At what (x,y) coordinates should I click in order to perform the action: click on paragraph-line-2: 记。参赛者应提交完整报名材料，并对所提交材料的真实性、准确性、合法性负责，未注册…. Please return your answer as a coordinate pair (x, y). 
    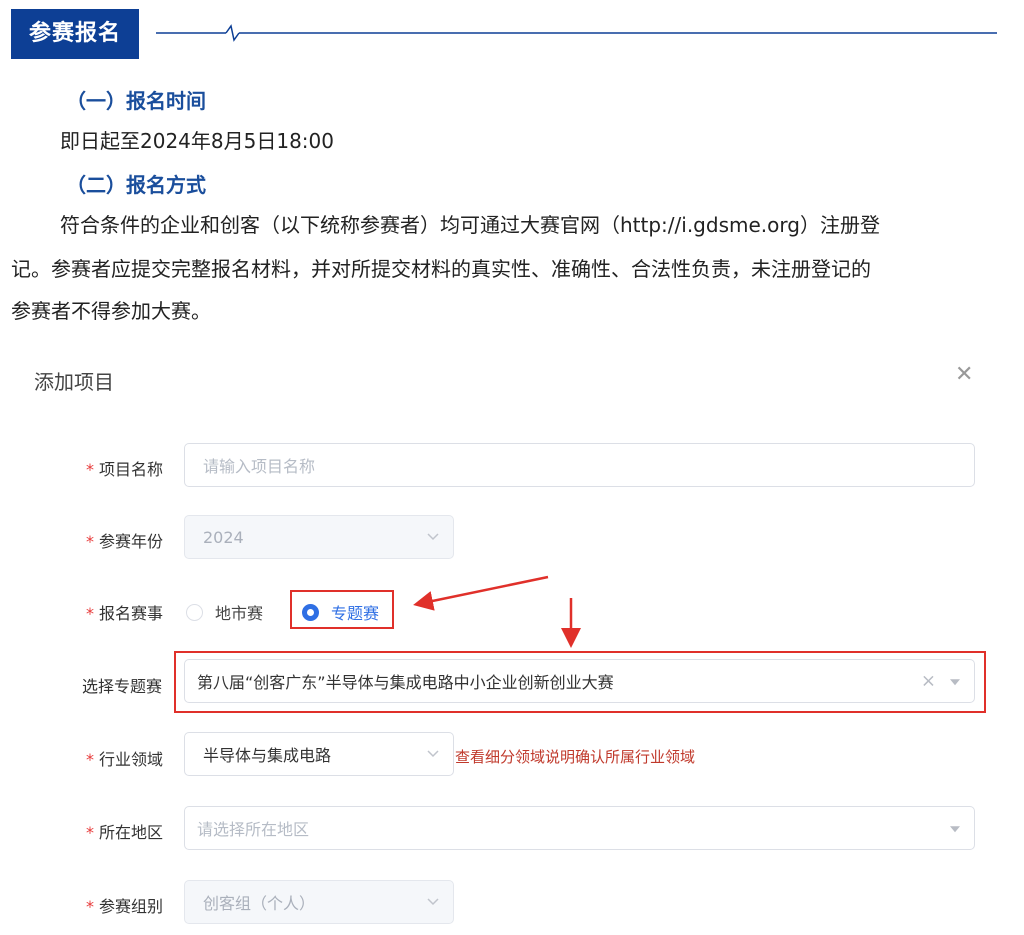
    Looking at the image, I should click on (441, 269).